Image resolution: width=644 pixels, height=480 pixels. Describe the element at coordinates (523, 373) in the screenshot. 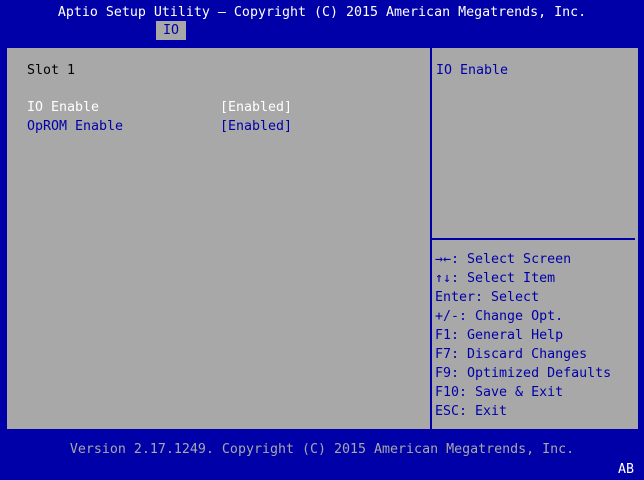

I see `help-key-f9: F9: Optimized Defaults` at that location.